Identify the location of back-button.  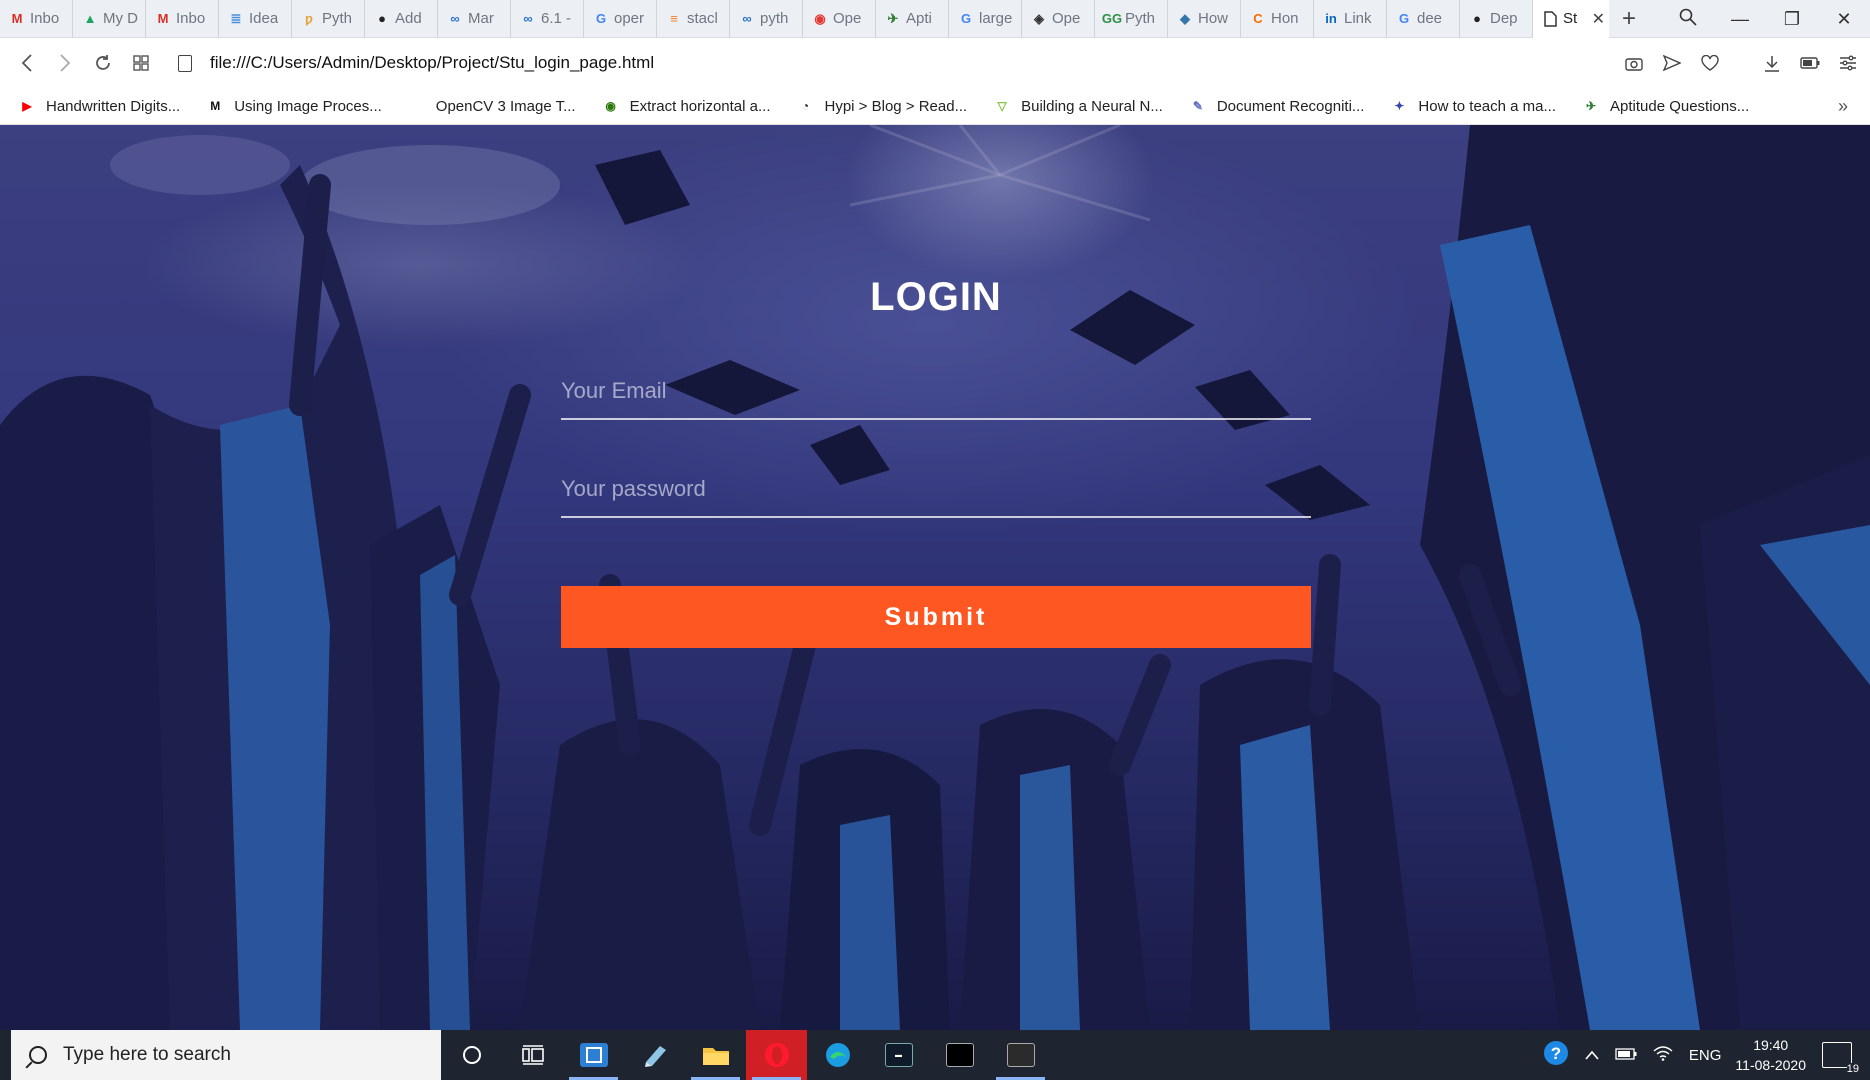
(27, 63).